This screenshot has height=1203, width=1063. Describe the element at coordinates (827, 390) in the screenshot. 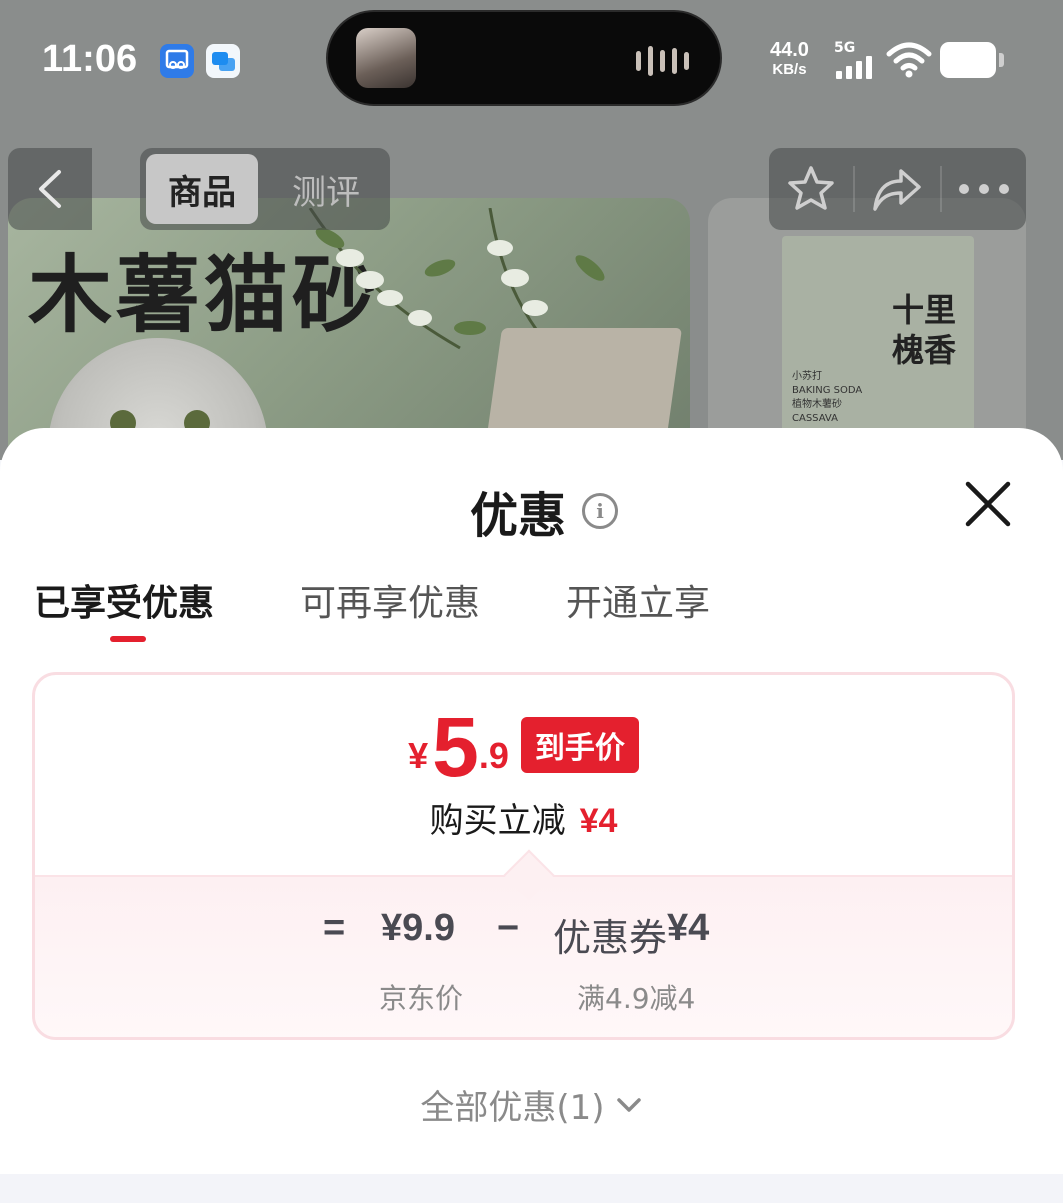

I see `package-label-line: BAKING SODA` at that location.